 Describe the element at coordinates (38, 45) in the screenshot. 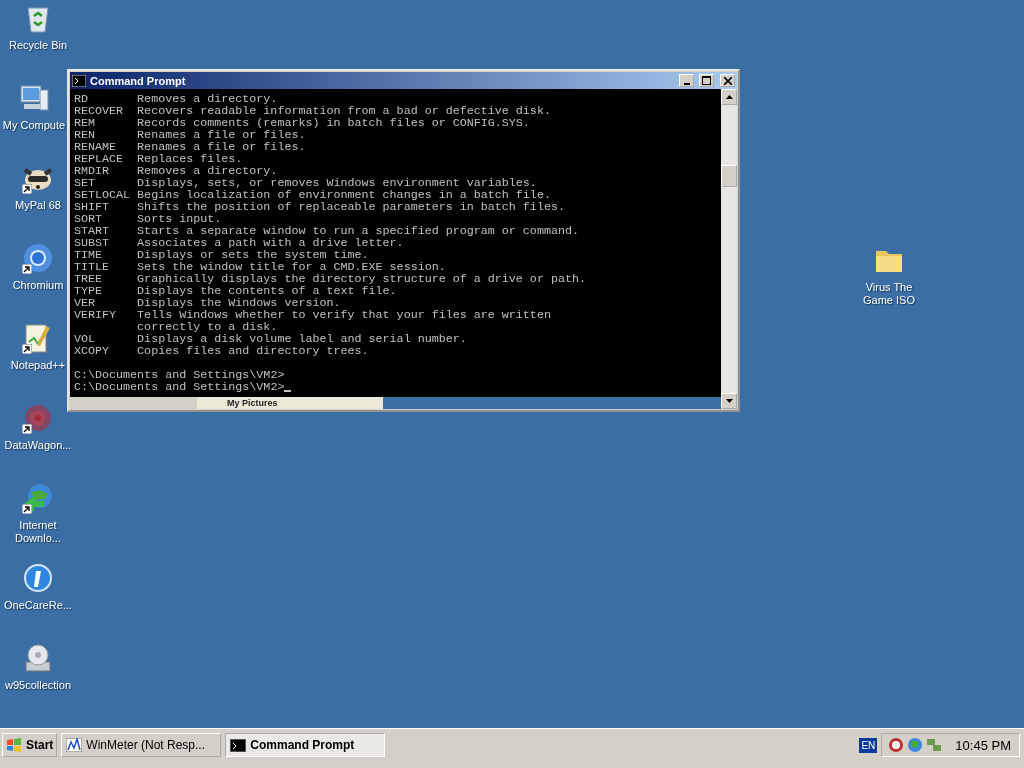

I see `icon-label: Recycle Bin` at that location.